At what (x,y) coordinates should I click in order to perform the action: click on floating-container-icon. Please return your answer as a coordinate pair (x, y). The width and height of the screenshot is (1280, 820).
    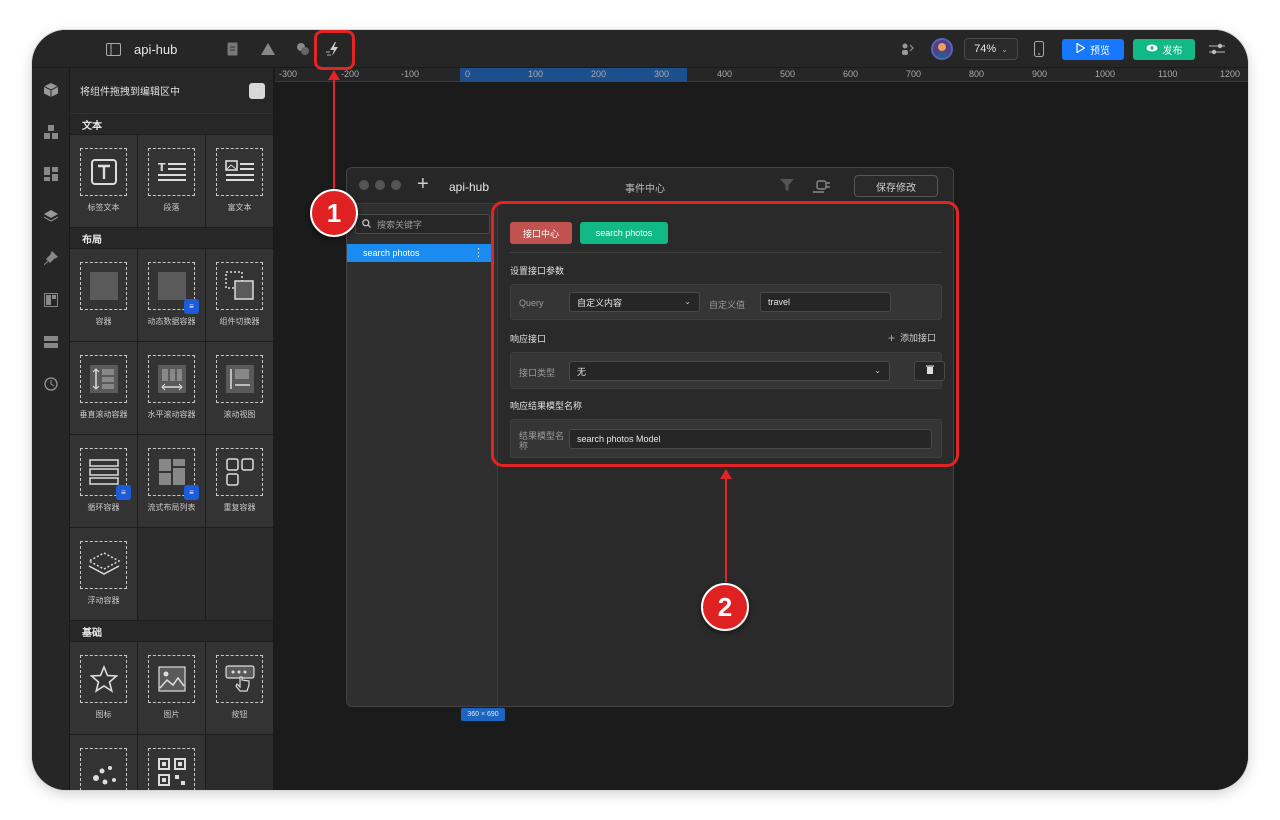
    Looking at the image, I should click on (103, 565).